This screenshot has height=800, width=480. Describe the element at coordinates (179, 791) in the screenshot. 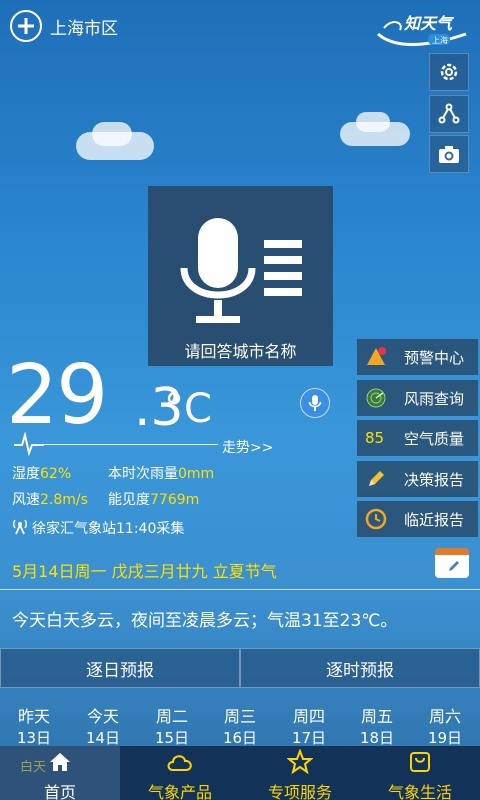

I see `nav-label: 气象产品` at that location.